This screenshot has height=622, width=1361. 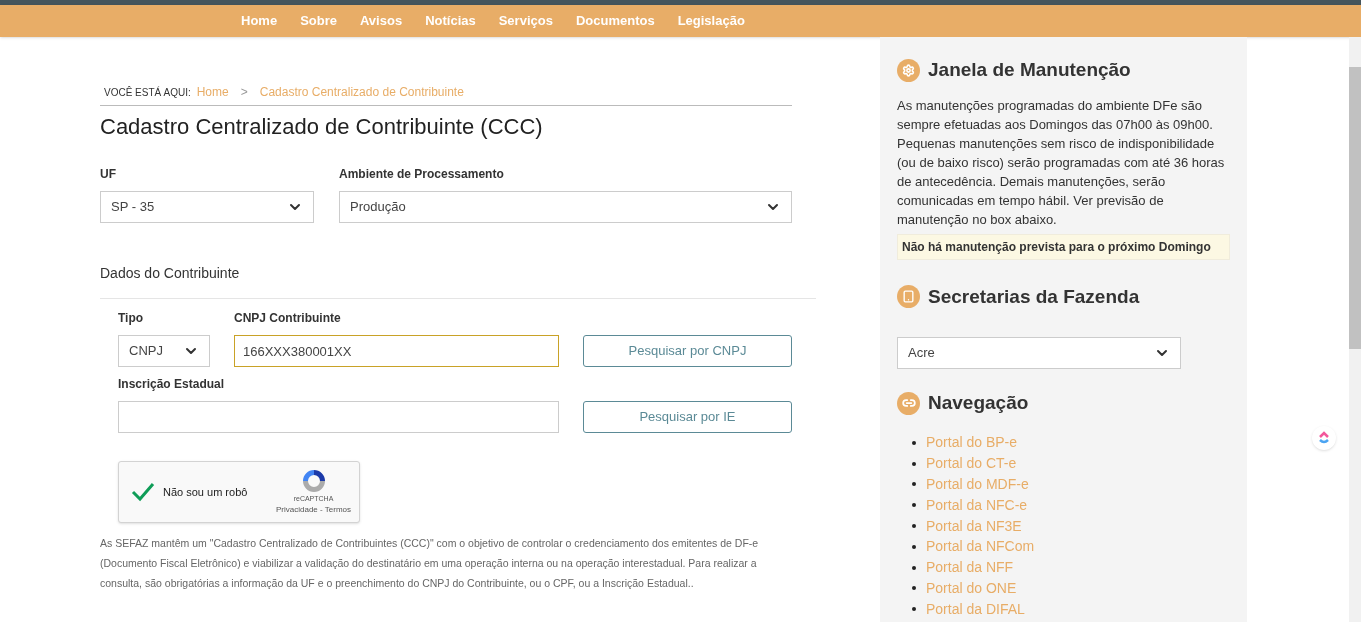 I want to click on field-label: CNPJ Contribuinte, so click(x=288, y=318).